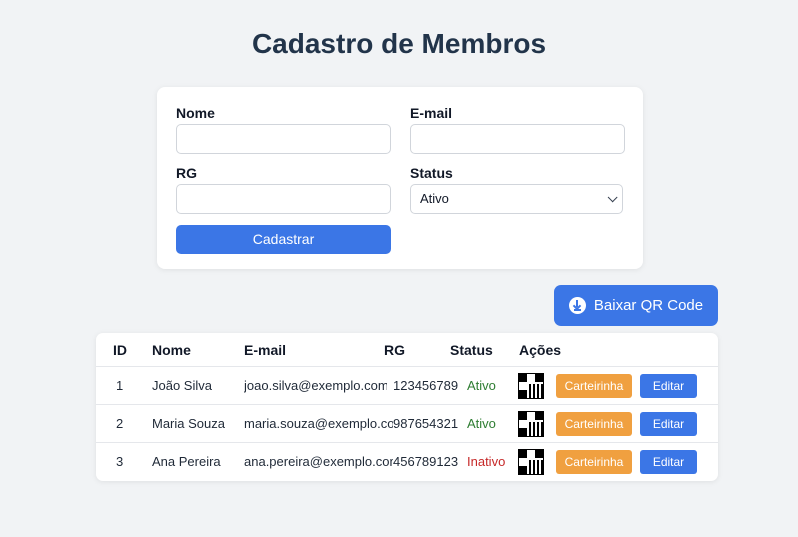 The image size is (798, 537). Describe the element at coordinates (120, 350) in the screenshot. I see `header-id: ID` at that location.